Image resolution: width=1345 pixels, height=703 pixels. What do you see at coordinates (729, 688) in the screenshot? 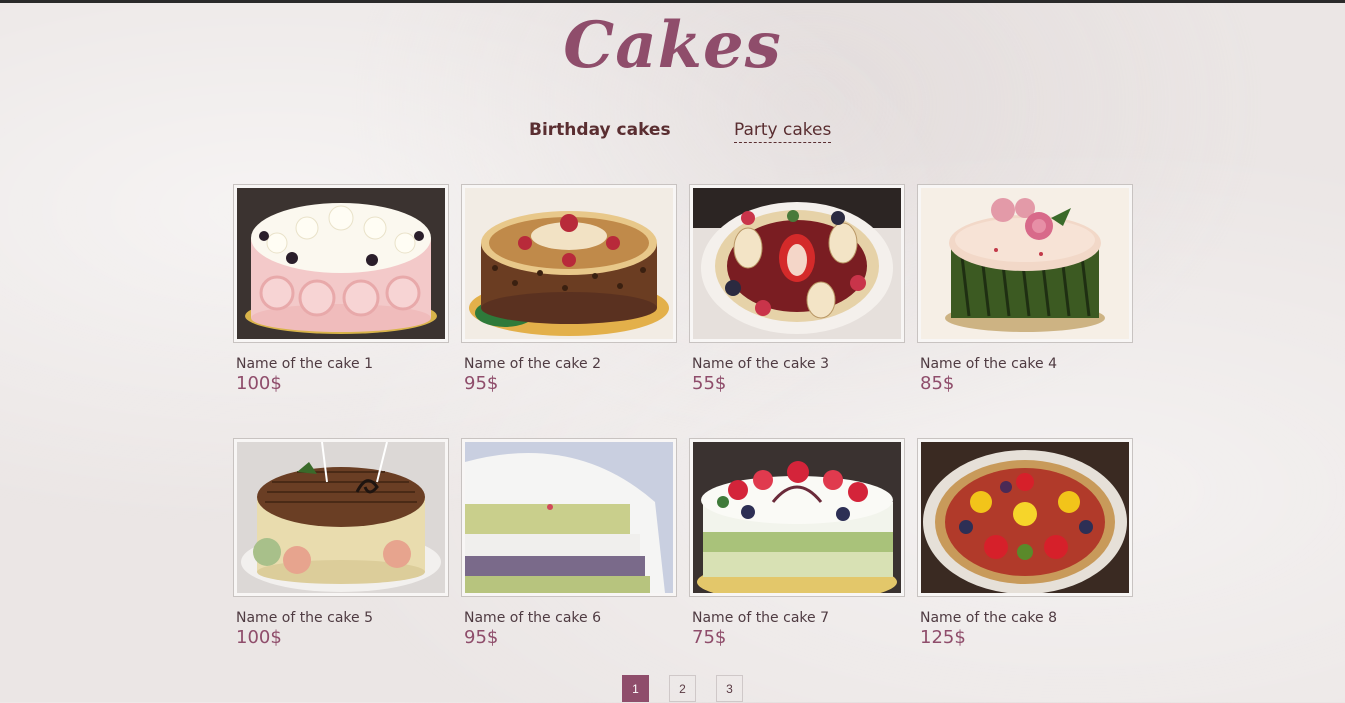
I see `page-button-3: 3` at bounding box center [729, 688].